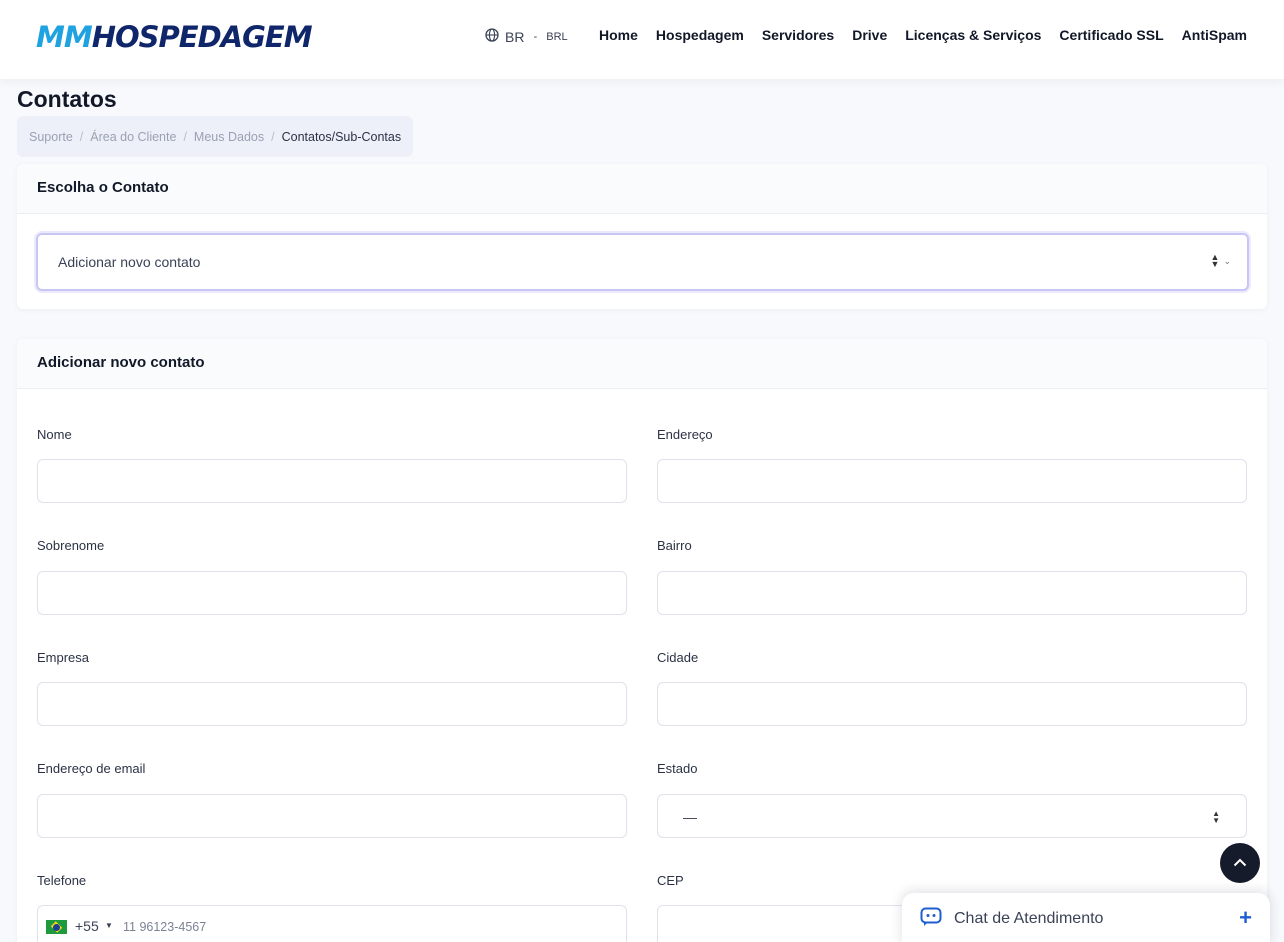 The width and height of the screenshot is (1284, 942). Describe the element at coordinates (931, 919) in the screenshot. I see `chat-bubble-icon` at that location.